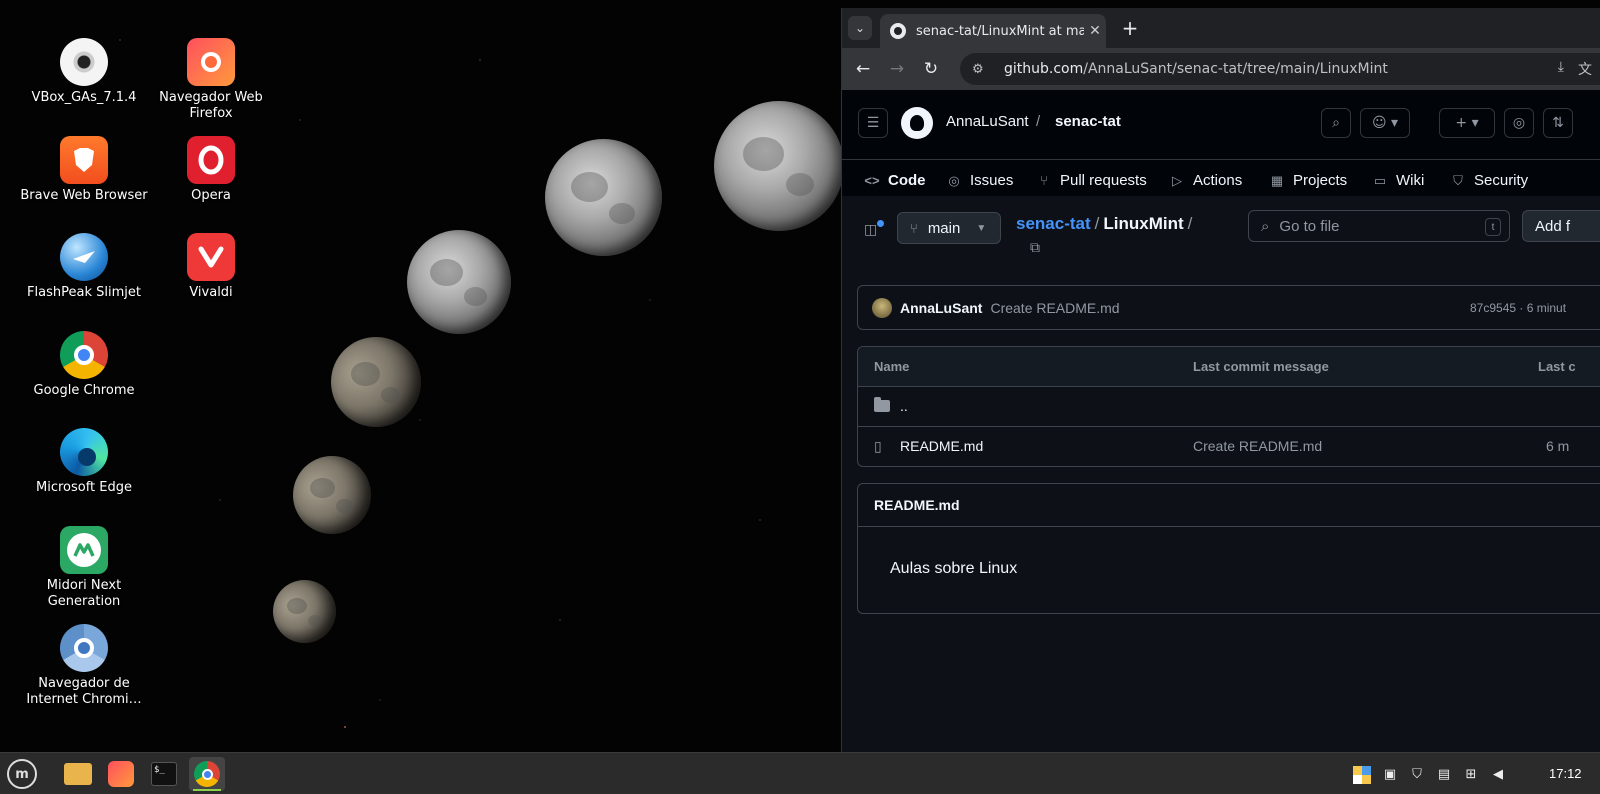  I want to click on desktop-icon-midori: Midori Next Generation, so click(84, 568).